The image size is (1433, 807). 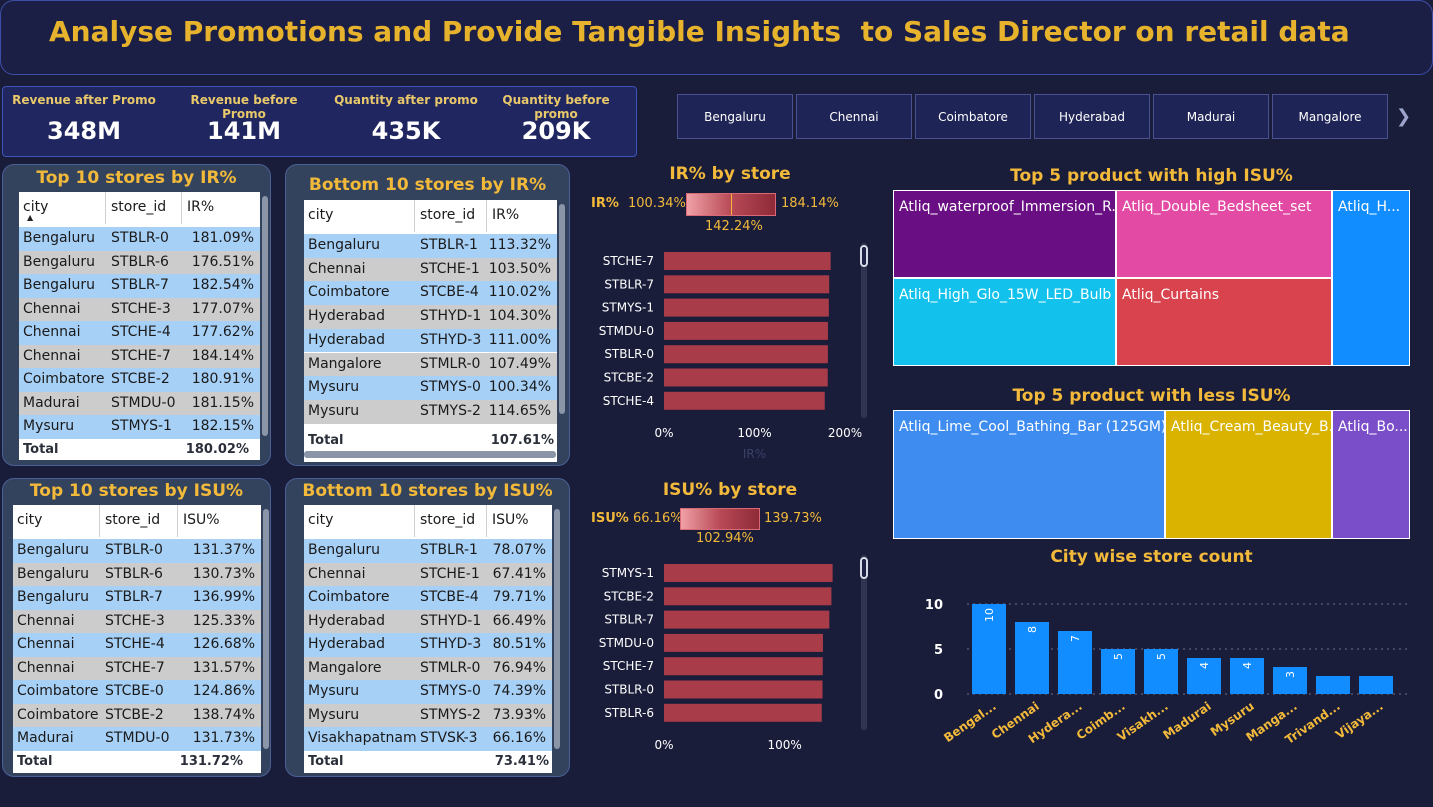 I want to click on table-row: Bengaluru STBLR-1 113.32%, so click(x=430, y=246).